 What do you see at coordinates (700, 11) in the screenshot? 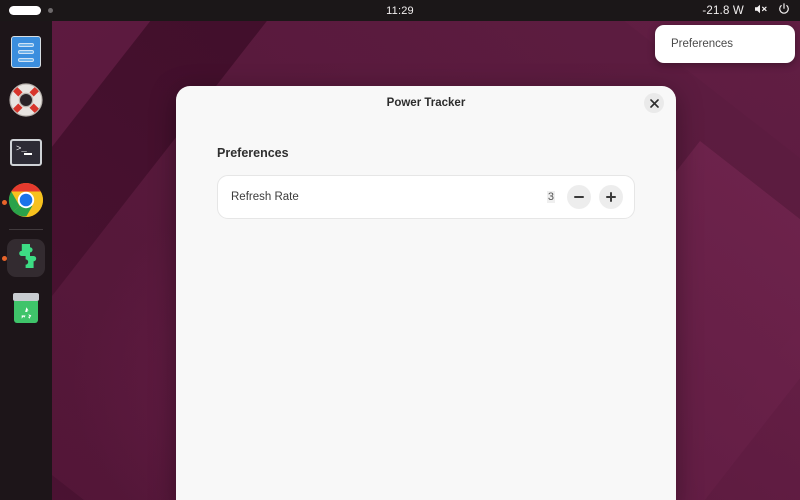
I see `top-bar-right: -21.8 W` at bounding box center [700, 11].